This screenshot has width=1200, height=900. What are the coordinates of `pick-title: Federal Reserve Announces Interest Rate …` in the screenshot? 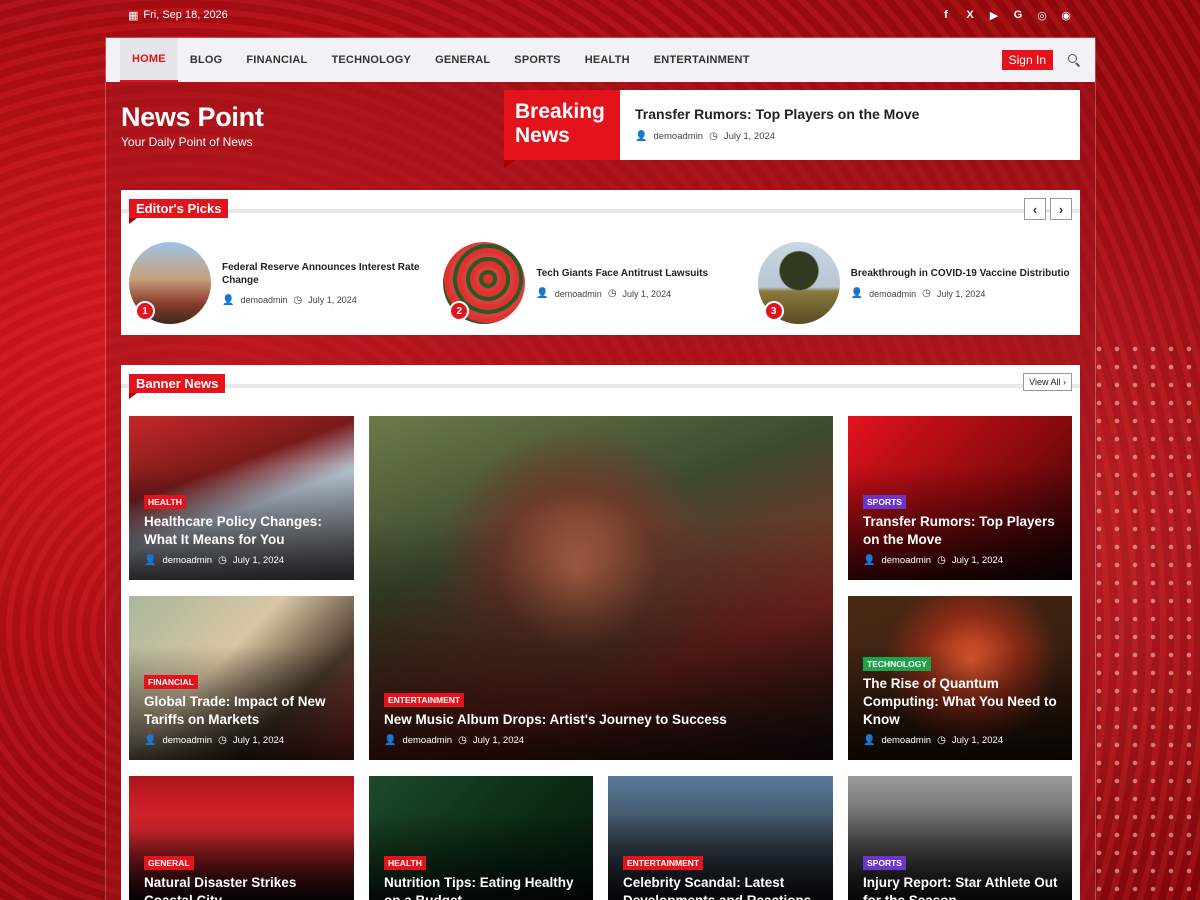 It's located at (332, 274).